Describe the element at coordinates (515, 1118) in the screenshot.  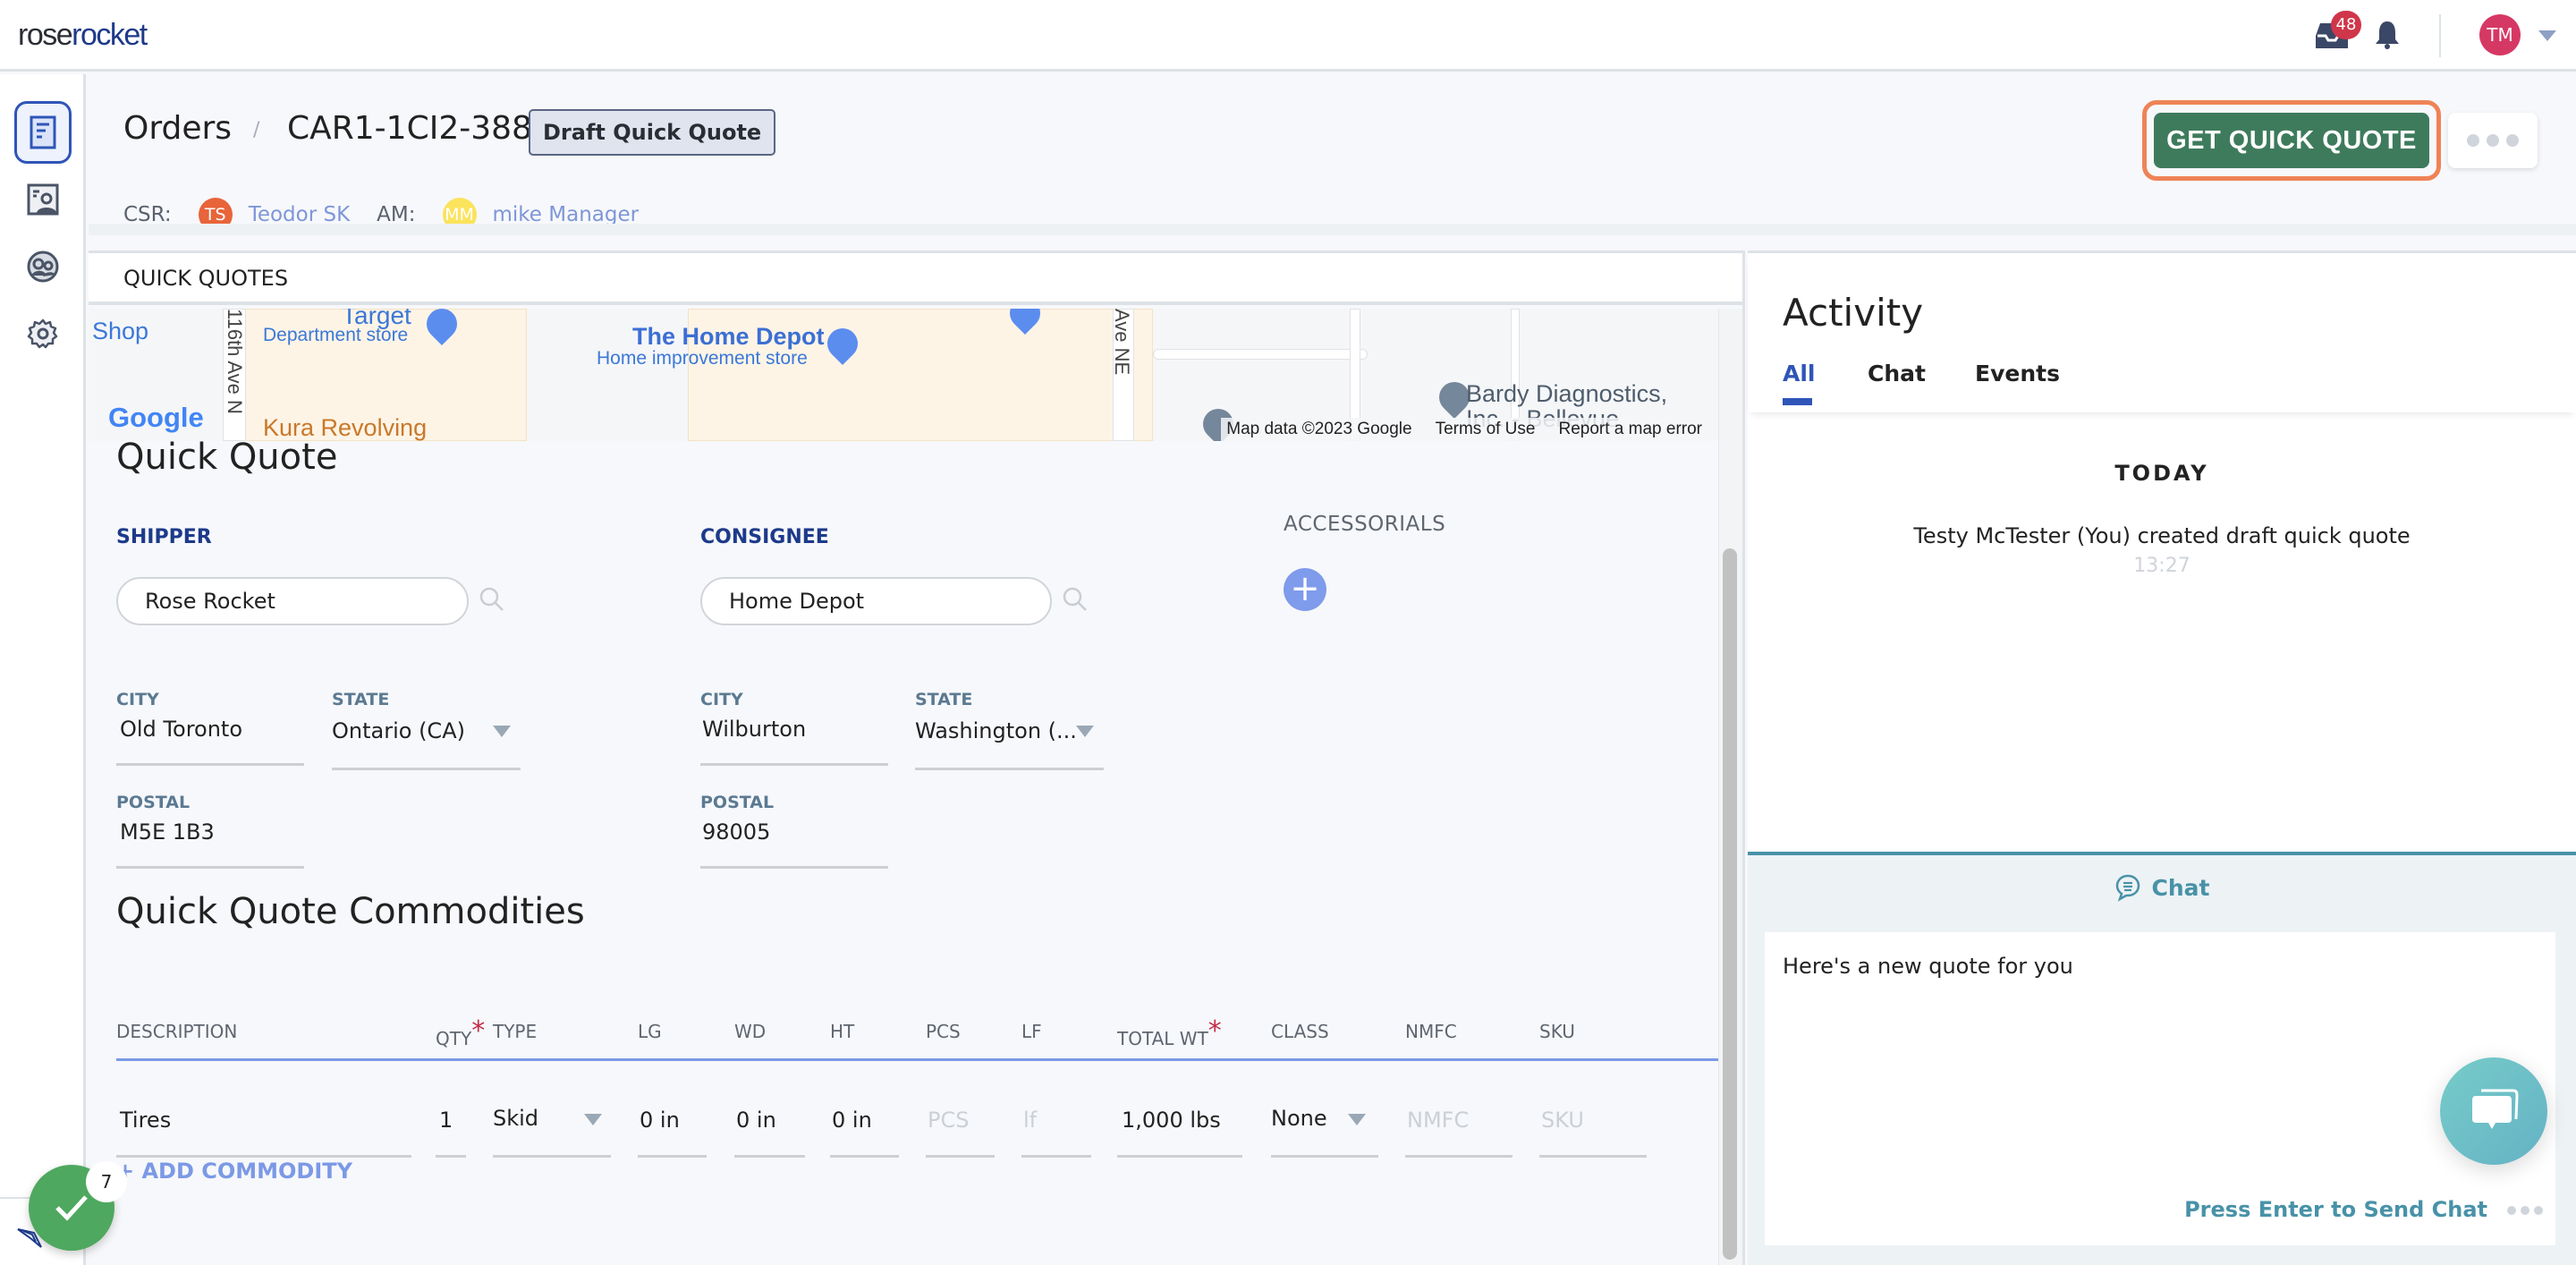
I see `type-select: Skid` at that location.